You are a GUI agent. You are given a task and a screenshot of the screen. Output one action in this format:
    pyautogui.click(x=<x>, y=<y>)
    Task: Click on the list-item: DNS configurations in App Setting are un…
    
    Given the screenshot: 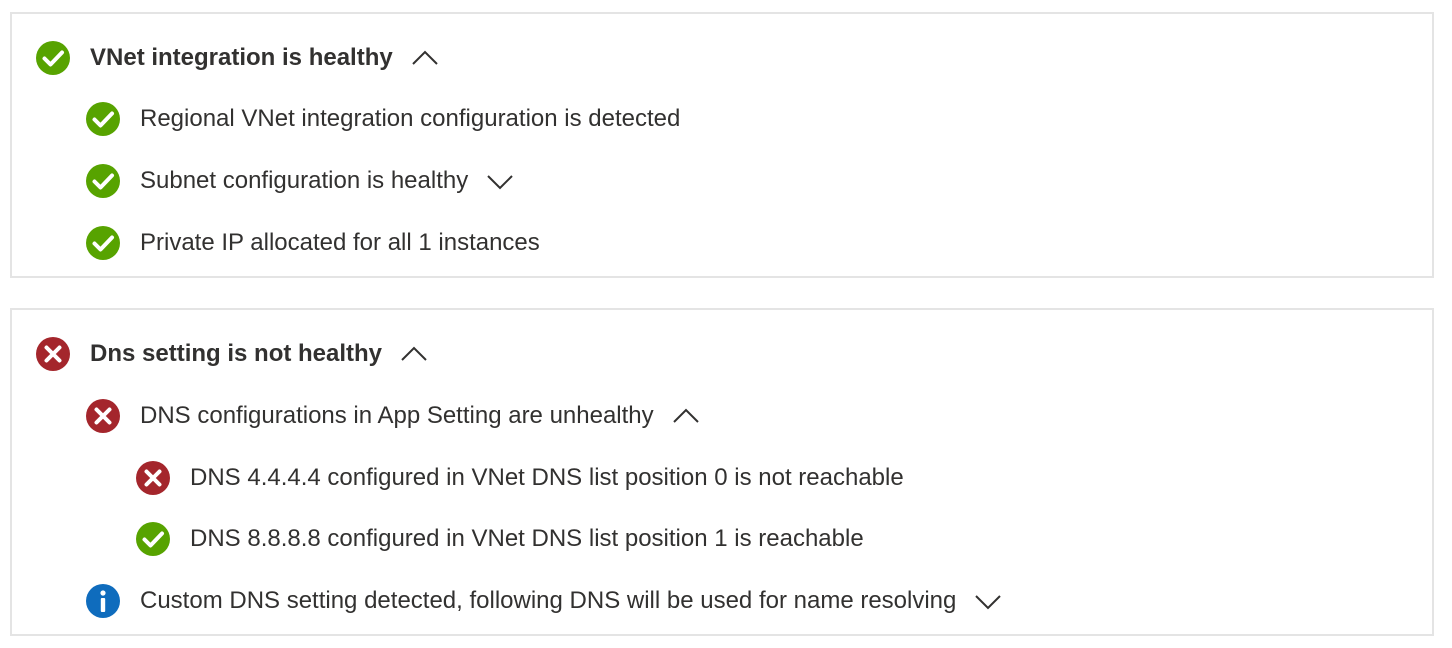 What is the action you would take?
    pyautogui.click(x=392, y=416)
    